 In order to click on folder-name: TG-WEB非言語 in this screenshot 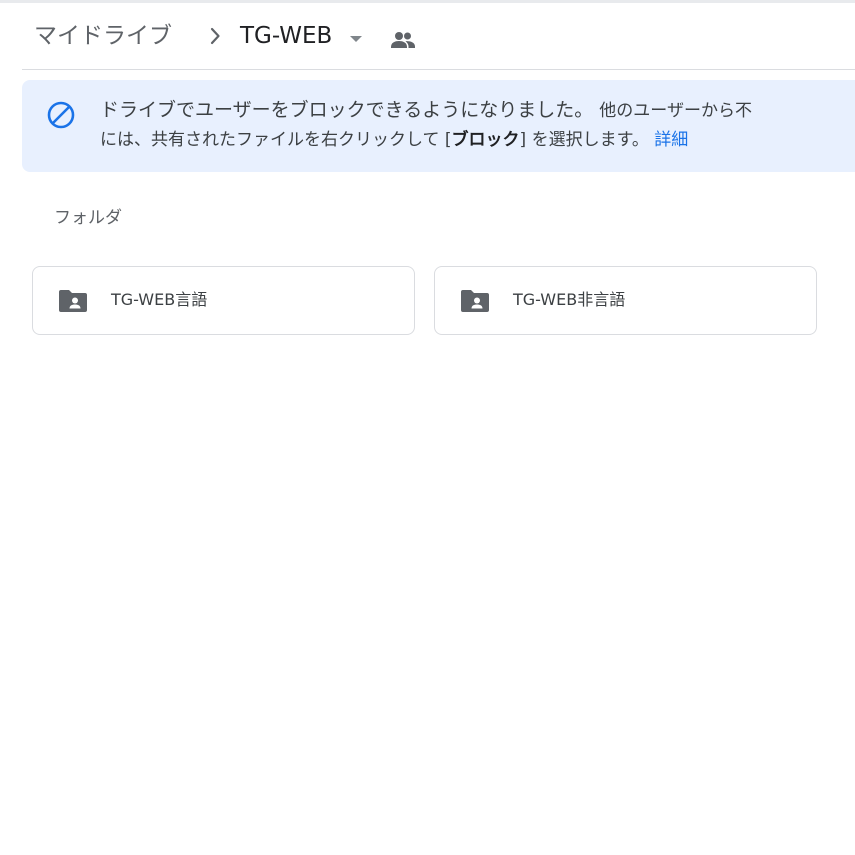, I will do `click(569, 299)`.